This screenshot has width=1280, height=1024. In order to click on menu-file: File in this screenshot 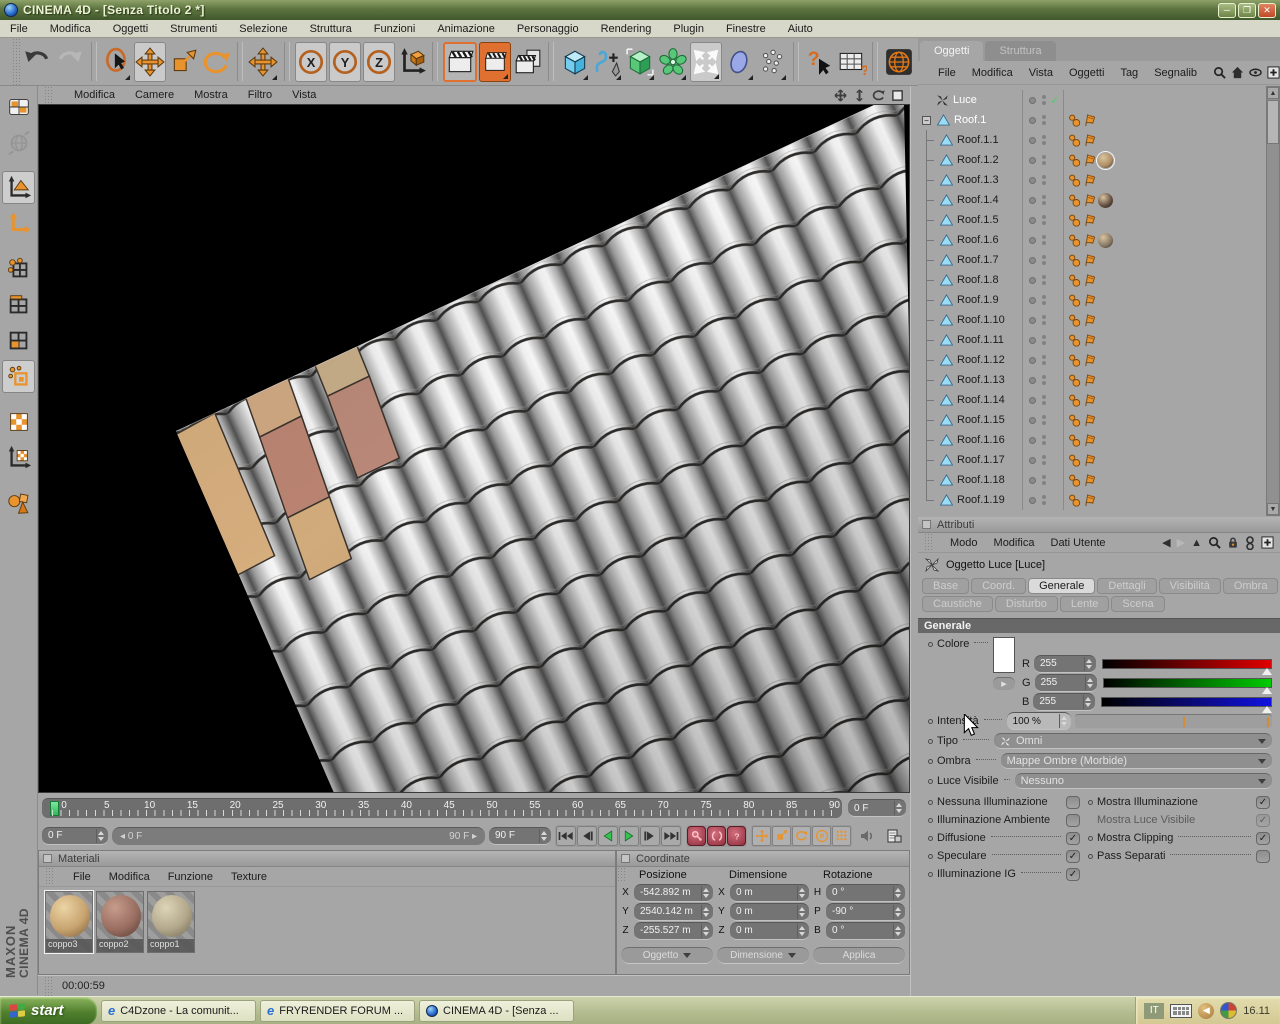, I will do `click(19, 29)`.